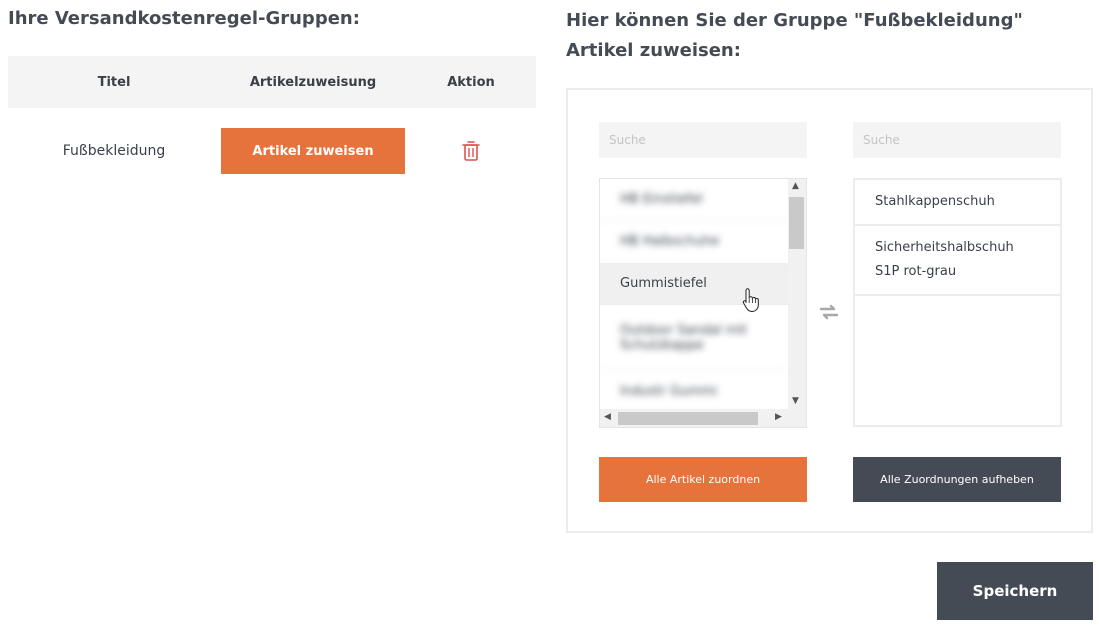 The height and width of the screenshot is (626, 1099). I want to click on scroll-down-icon: ▼, so click(795, 401).